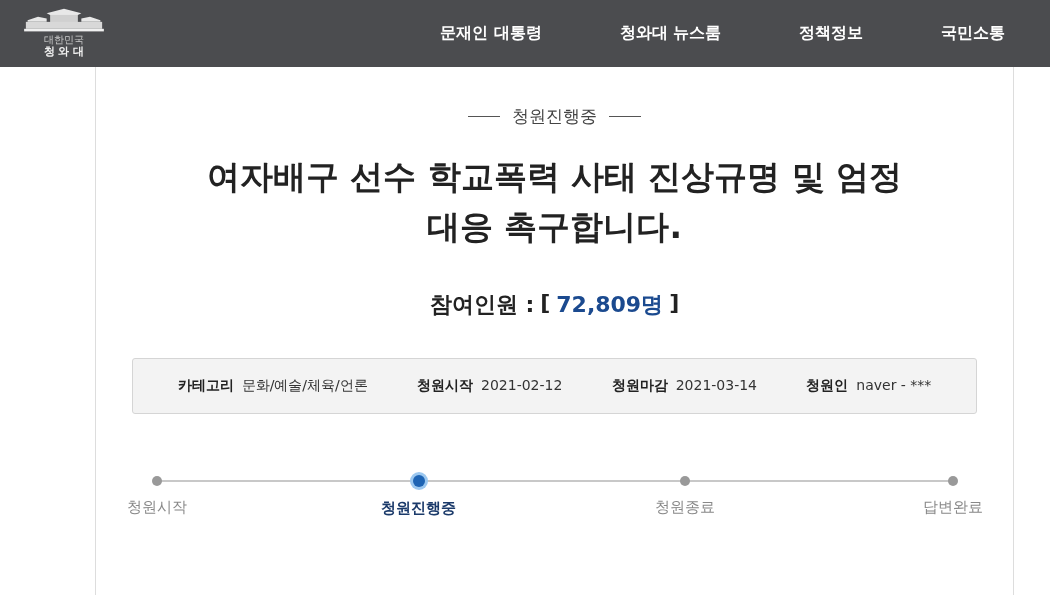  What do you see at coordinates (554, 202) in the screenshot?
I see `petition-title: 여자배구 선수 학교폭력 사태 진상규명 및 엄정 대응 촉구합니다.` at bounding box center [554, 202].